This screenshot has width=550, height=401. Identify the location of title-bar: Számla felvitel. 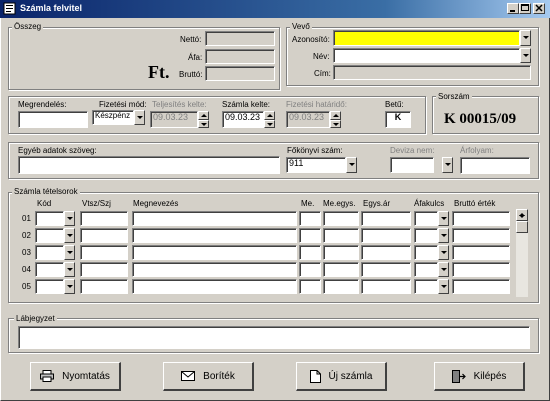
(275, 9).